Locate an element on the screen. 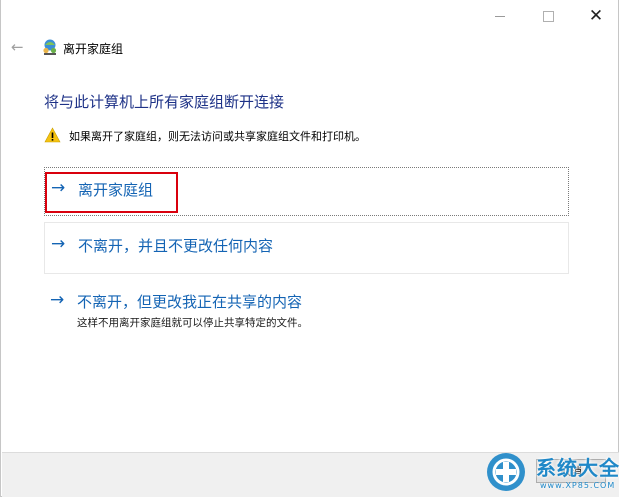 Image resolution: width=620 pixels, height=498 pixels. option-label: 不离开，但更改我正在共享的内容 is located at coordinates (190, 302).